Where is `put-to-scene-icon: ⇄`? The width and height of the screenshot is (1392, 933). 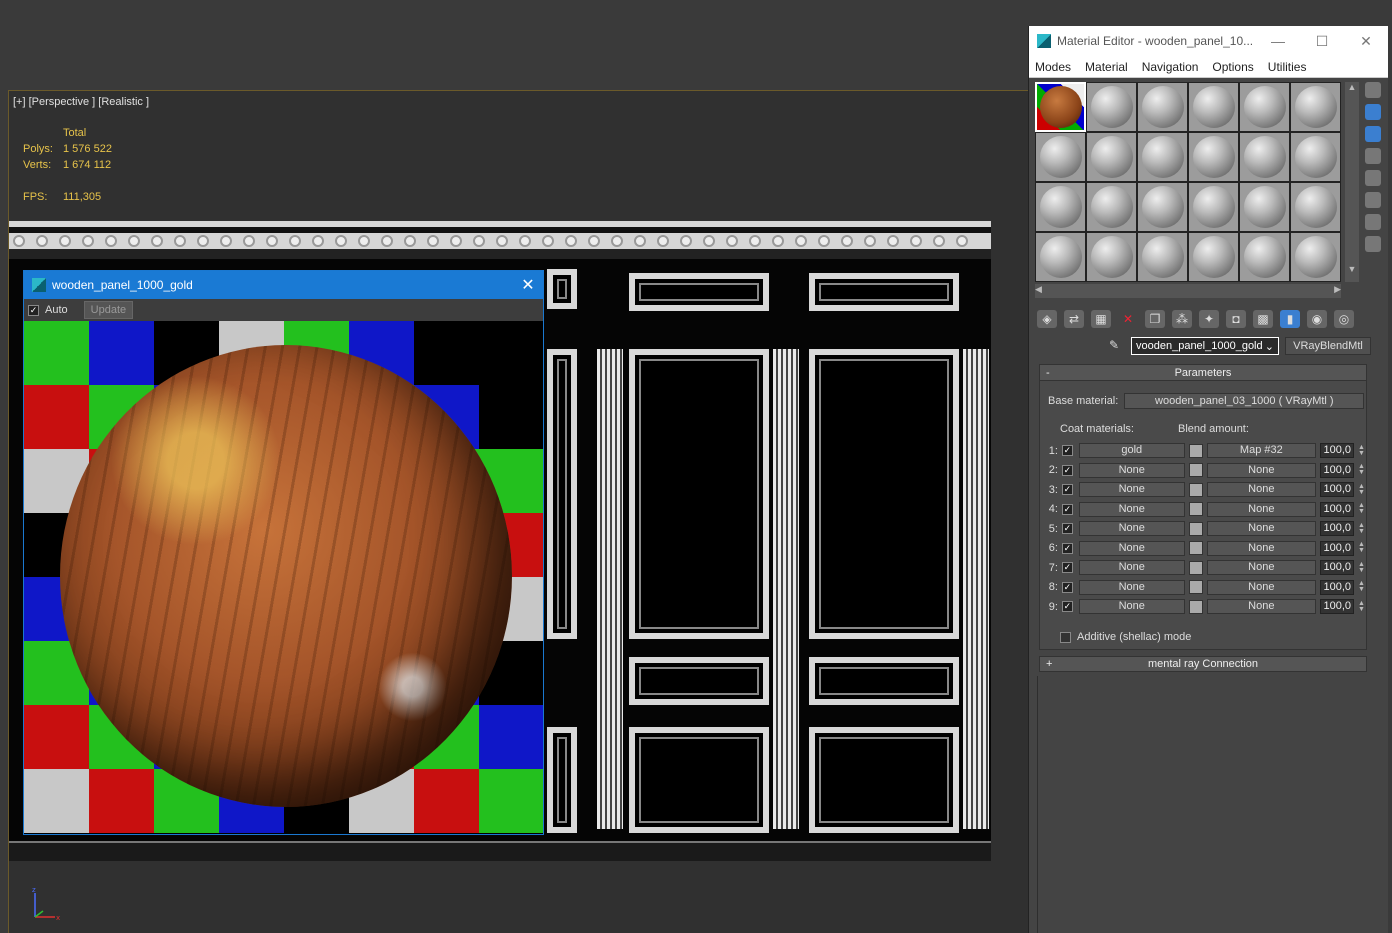 put-to-scene-icon: ⇄ is located at coordinates (1074, 319).